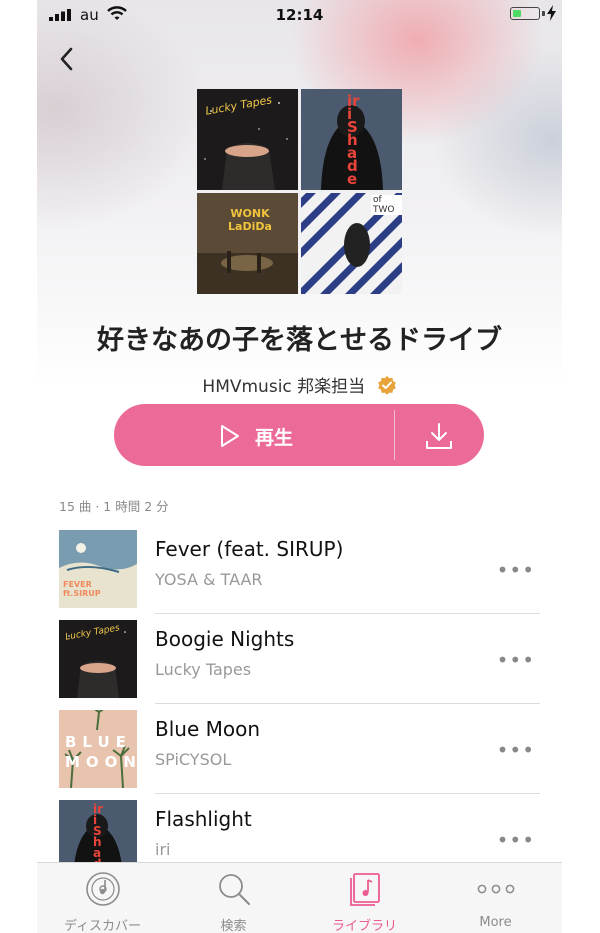  What do you see at coordinates (98, 569) in the screenshot?
I see `track-artwork: FEVER ft.SIRUP` at bounding box center [98, 569].